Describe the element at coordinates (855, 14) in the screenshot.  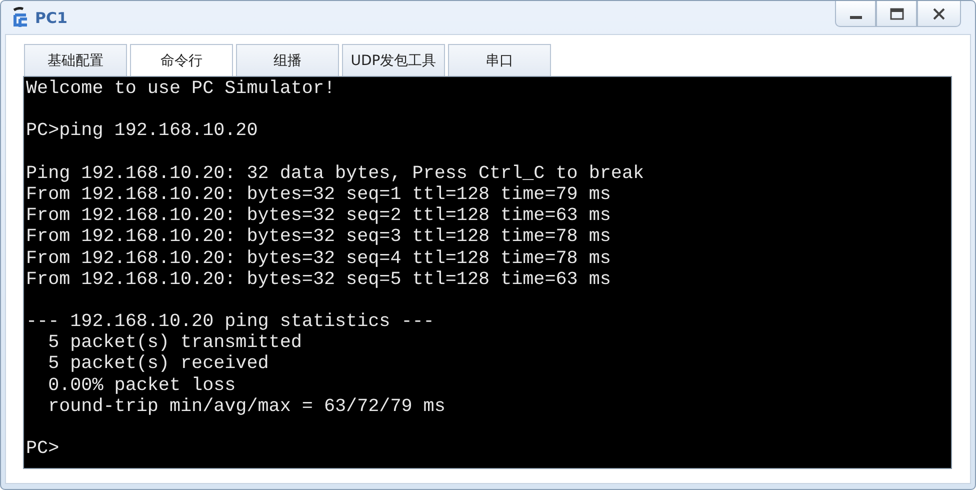
I see `minimize-button` at that location.